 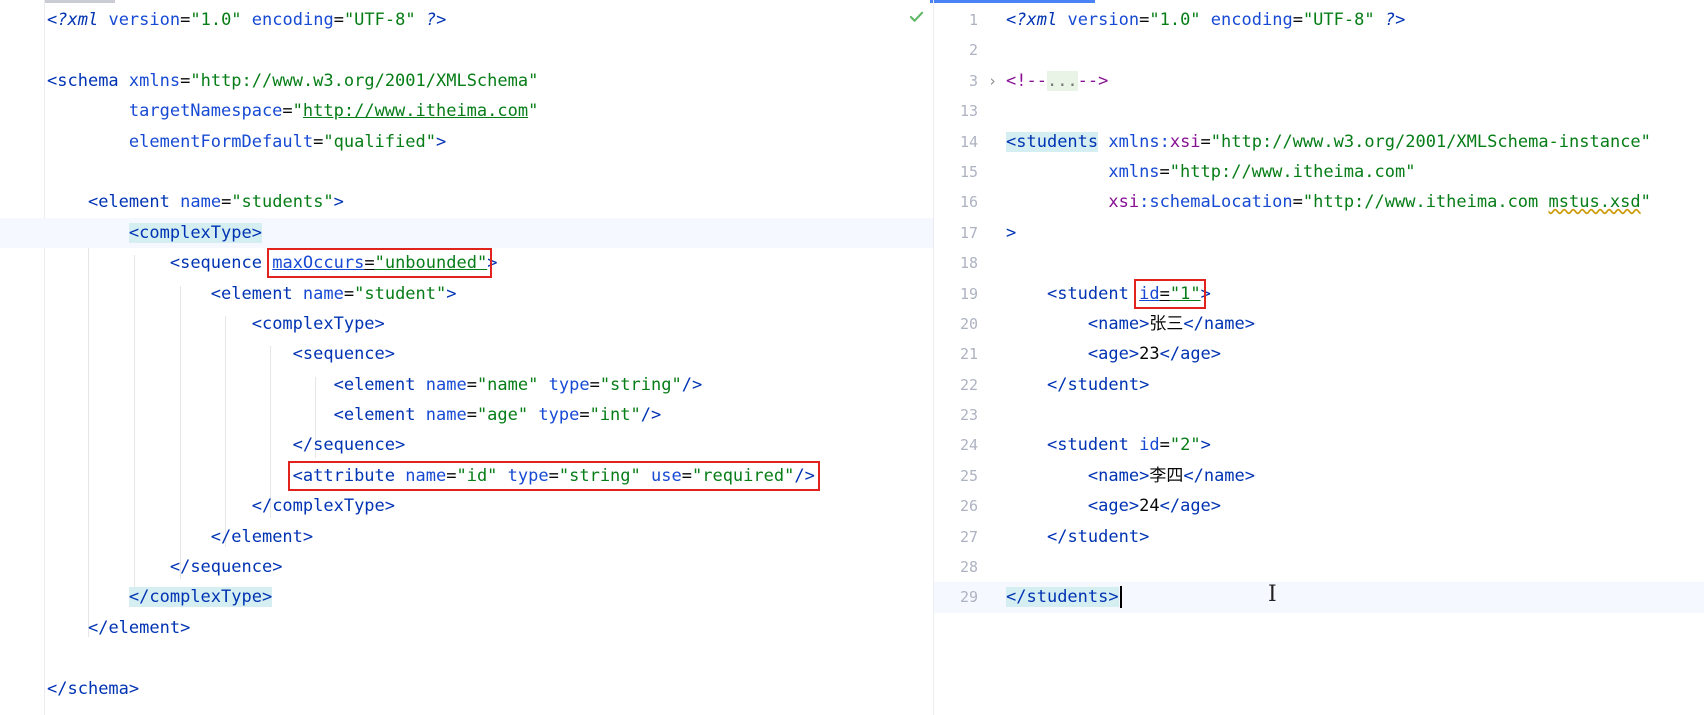 What do you see at coordinates (1319, 385) in the screenshot?
I see `code-line: 22 </student>` at bounding box center [1319, 385].